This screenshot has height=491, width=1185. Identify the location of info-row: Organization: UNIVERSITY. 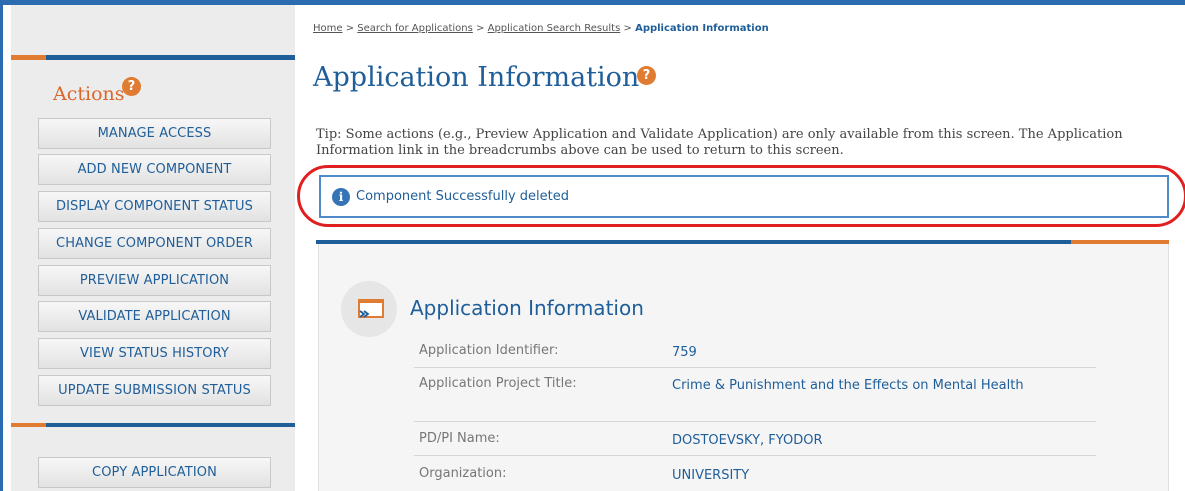
(755, 478).